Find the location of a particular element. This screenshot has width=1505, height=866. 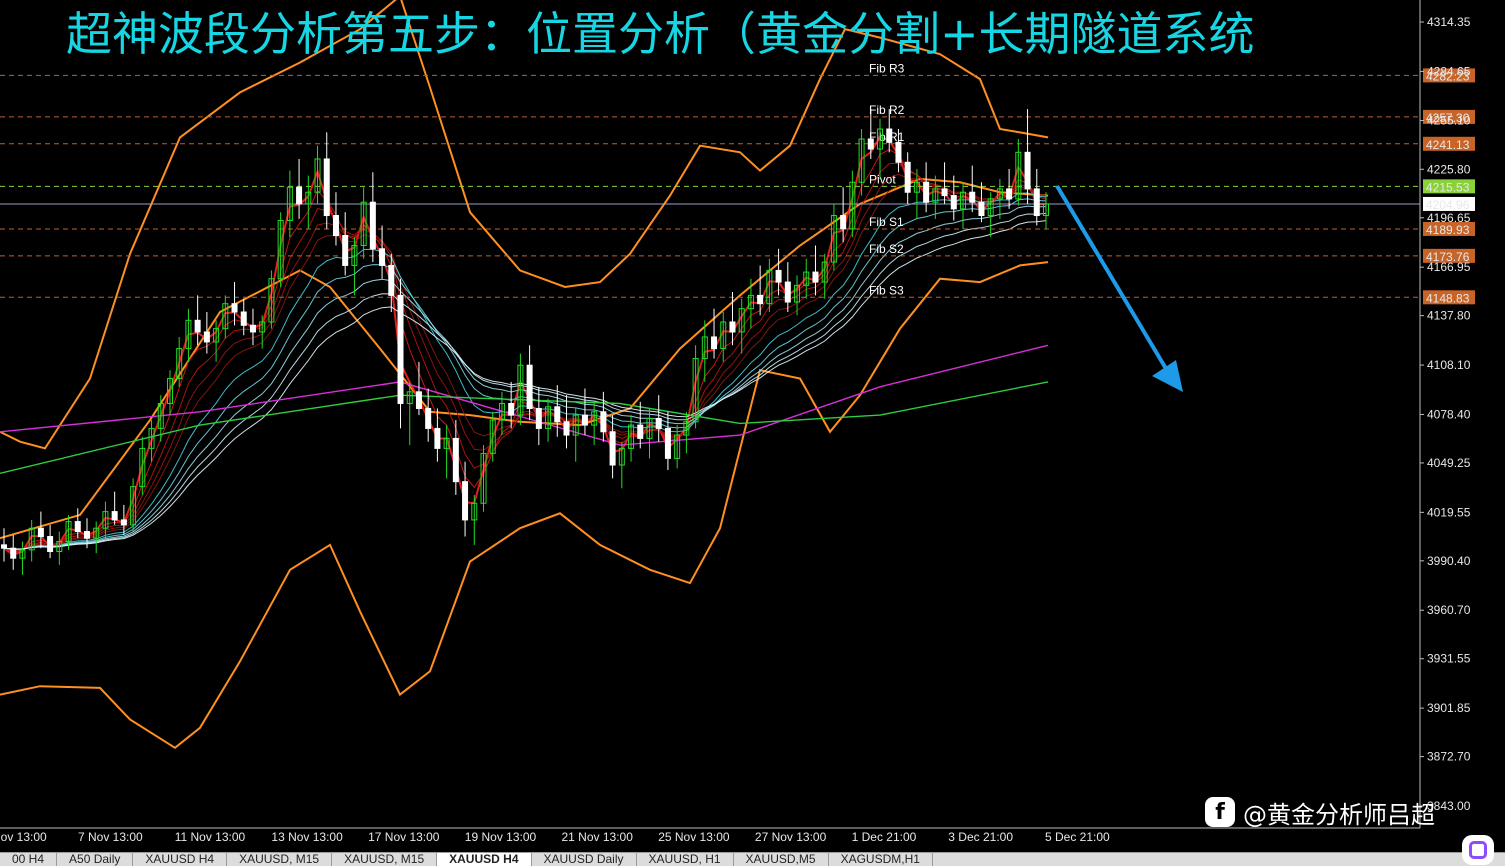

app-logo-icon is located at coordinates (1478, 850).